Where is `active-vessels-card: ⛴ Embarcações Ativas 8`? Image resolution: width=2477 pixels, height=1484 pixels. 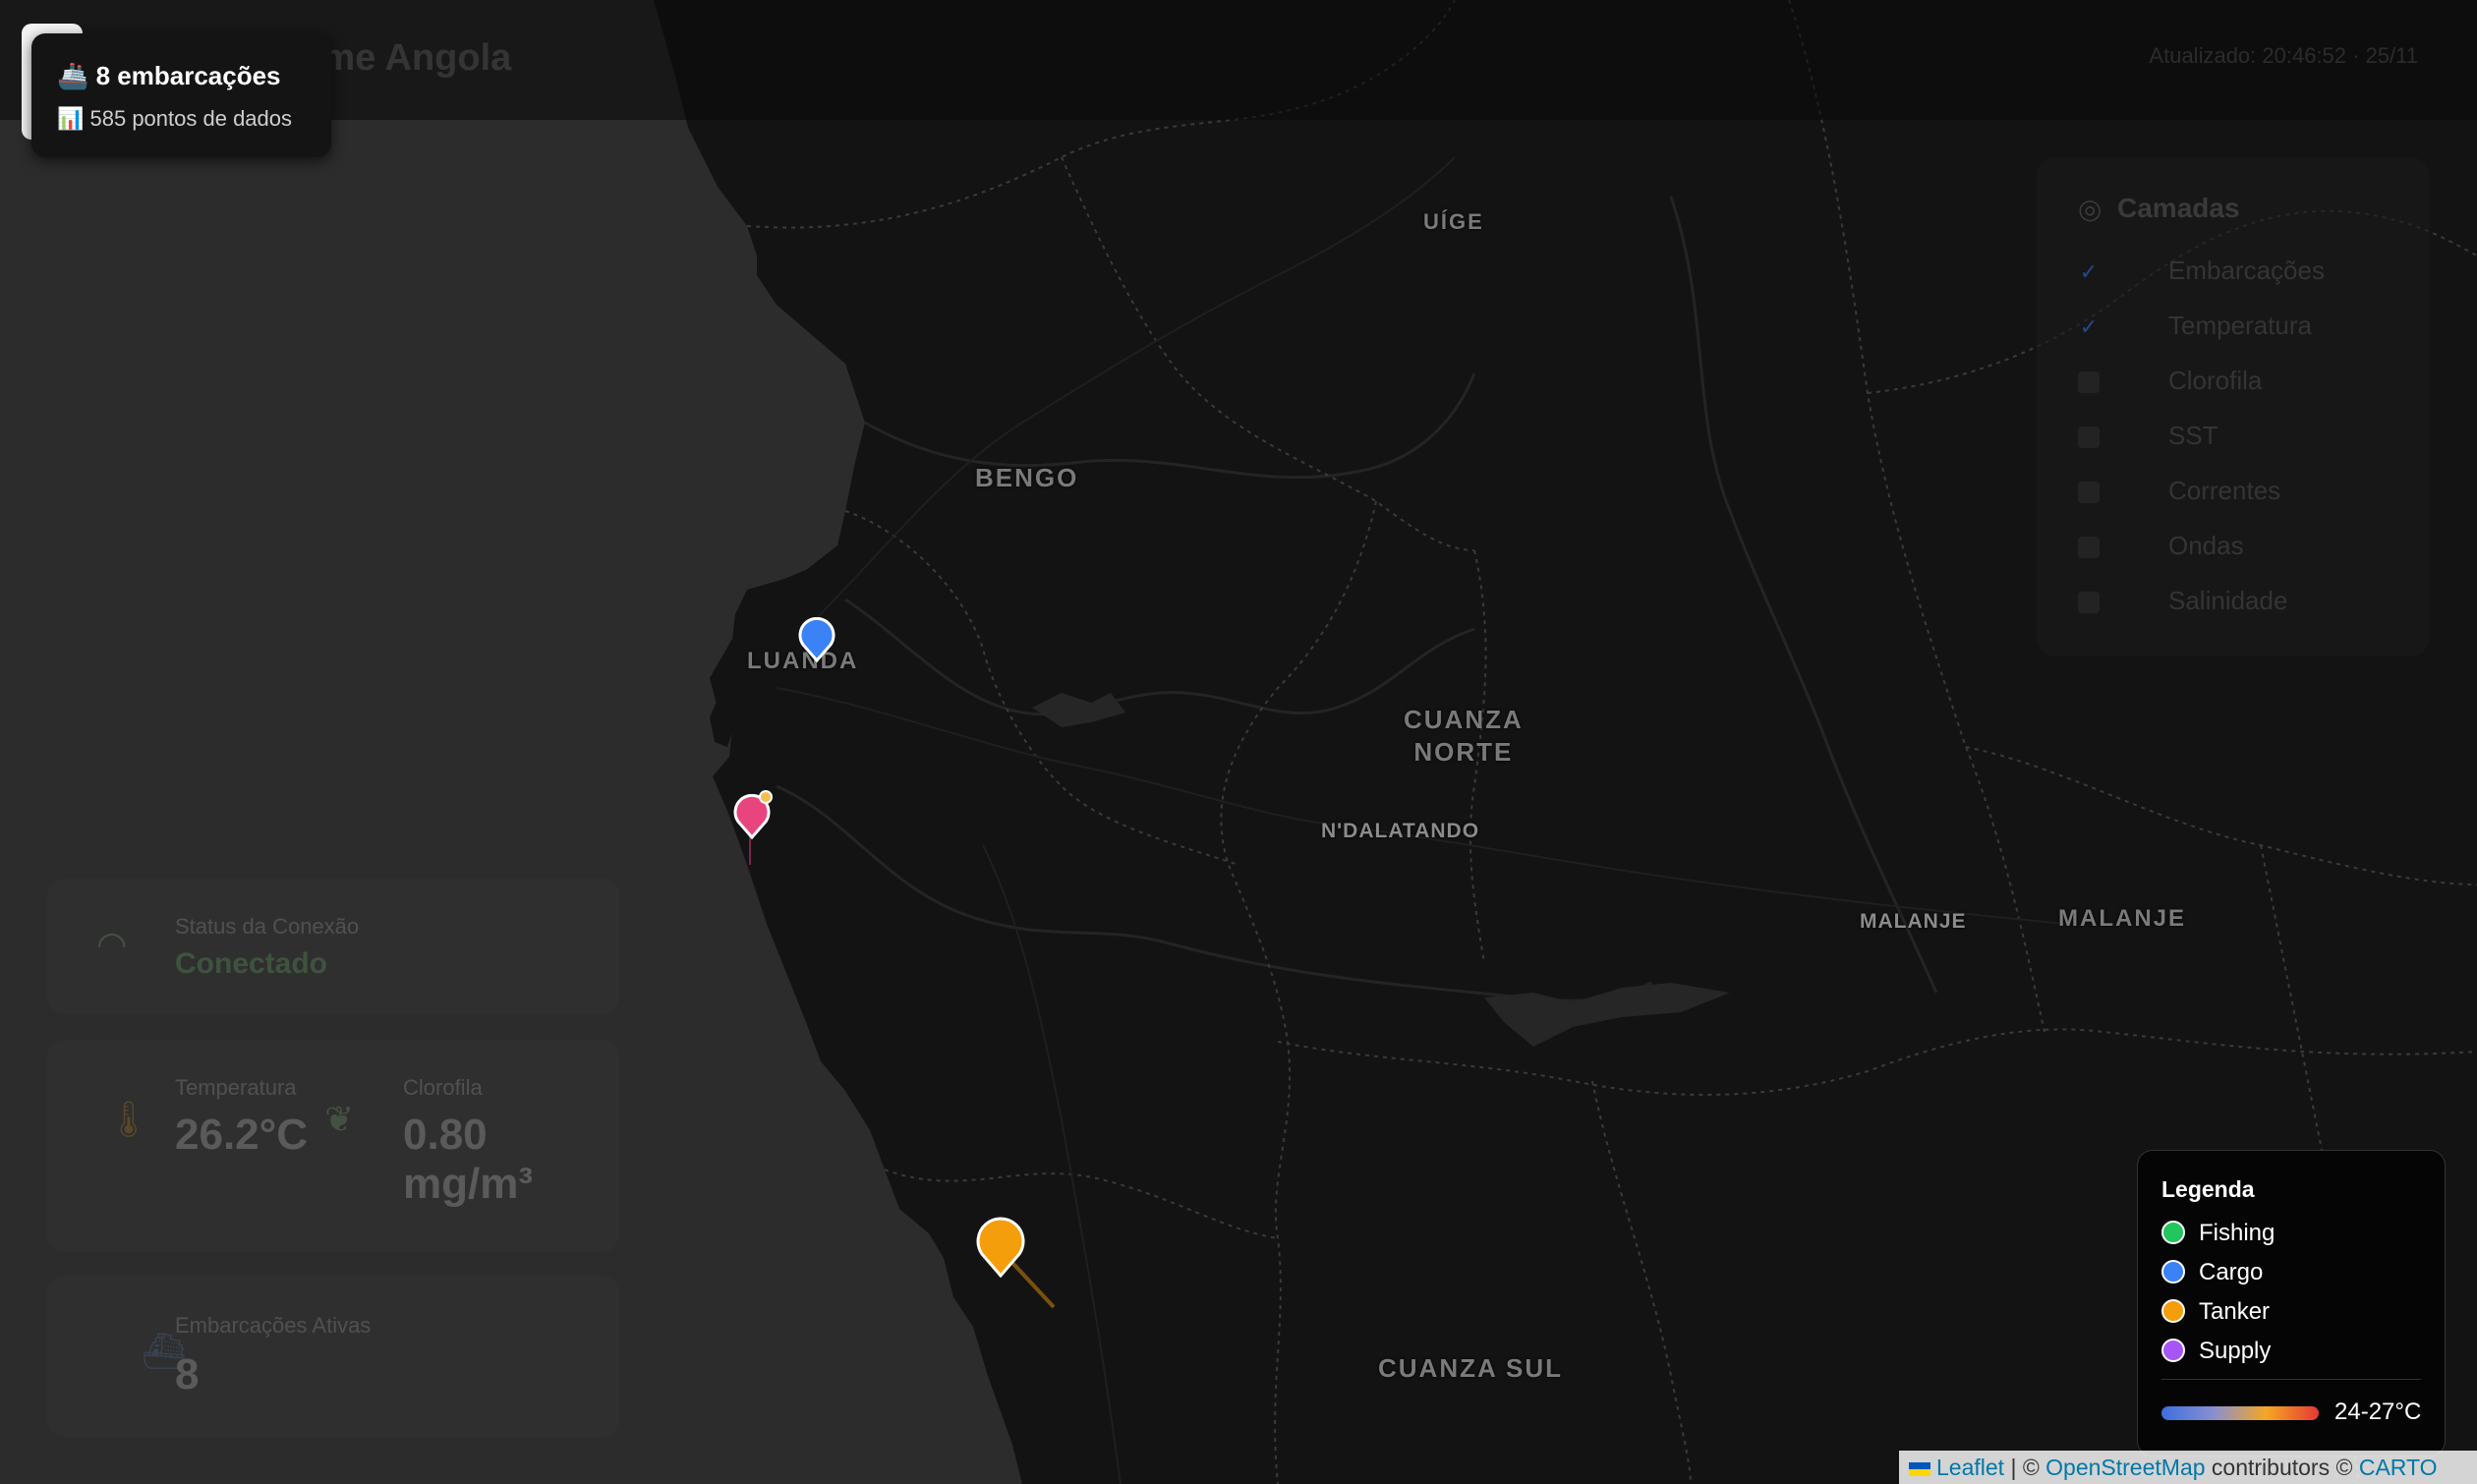 active-vessels-card: ⛴ Embarcações Ativas 8 is located at coordinates (333, 1356).